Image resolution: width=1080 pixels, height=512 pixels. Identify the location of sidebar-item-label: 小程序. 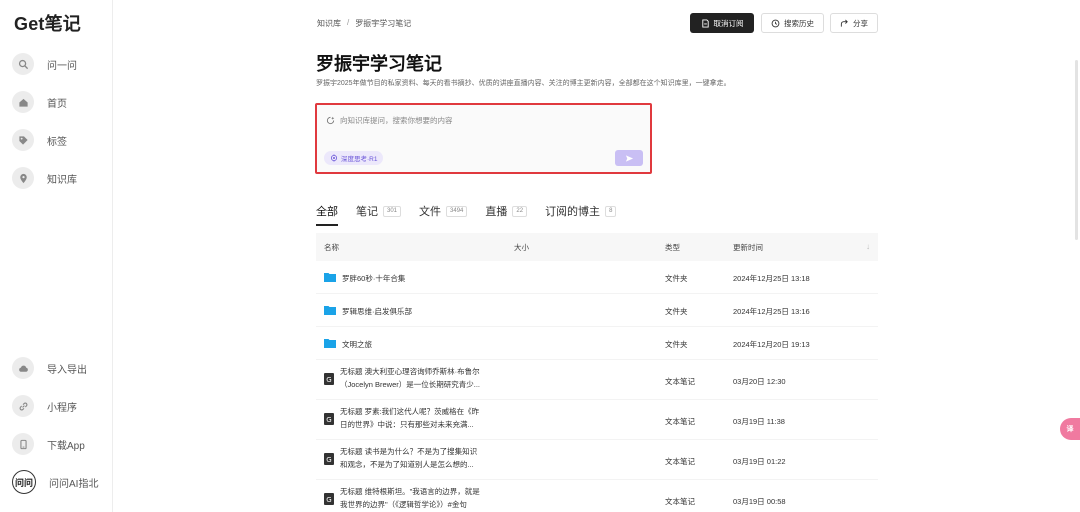
(62, 408).